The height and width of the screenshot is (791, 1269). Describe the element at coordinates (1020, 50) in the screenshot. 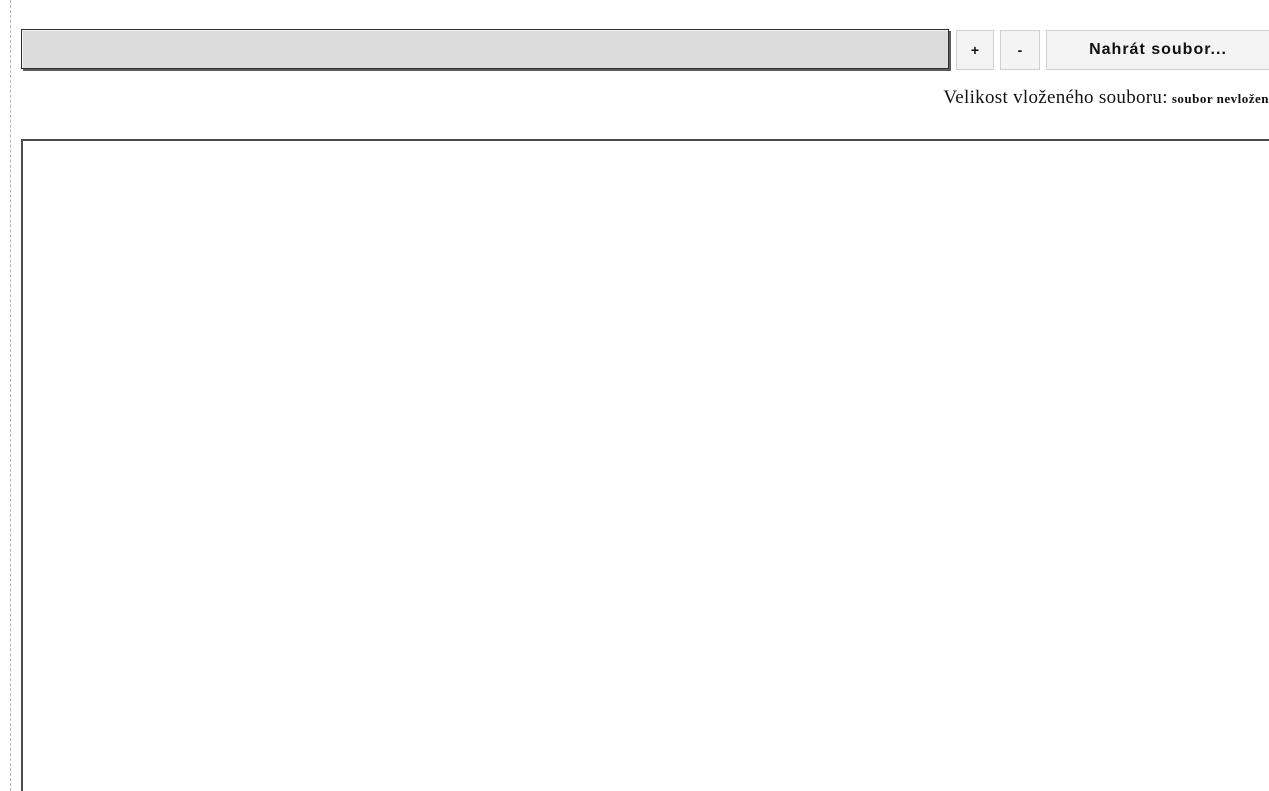

I see `remove-file-button: -` at that location.